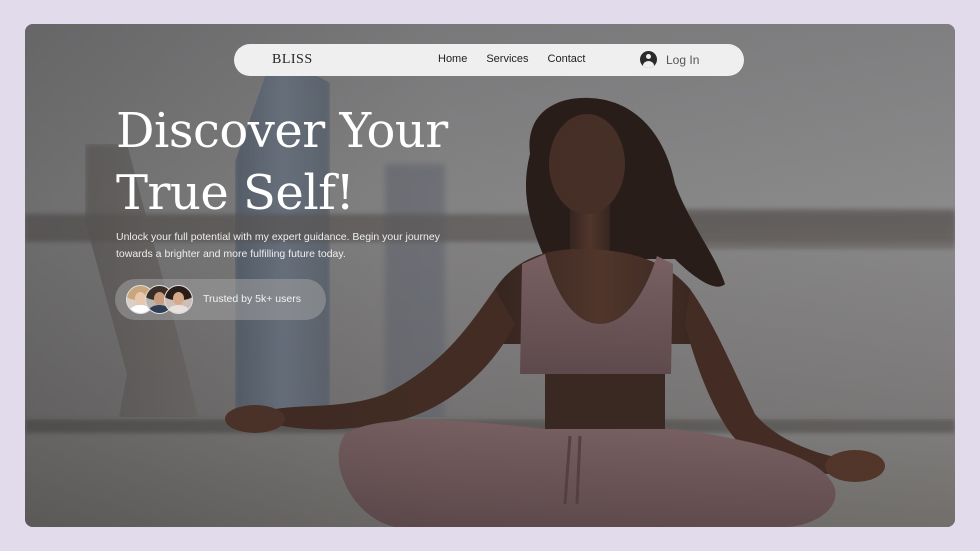  I want to click on nav-links: Home Services Contact, so click(511, 59).